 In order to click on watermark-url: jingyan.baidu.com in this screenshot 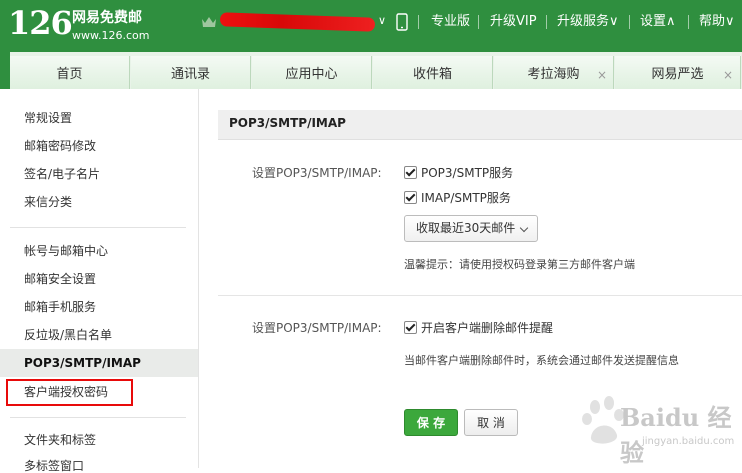, I will do `click(688, 441)`.